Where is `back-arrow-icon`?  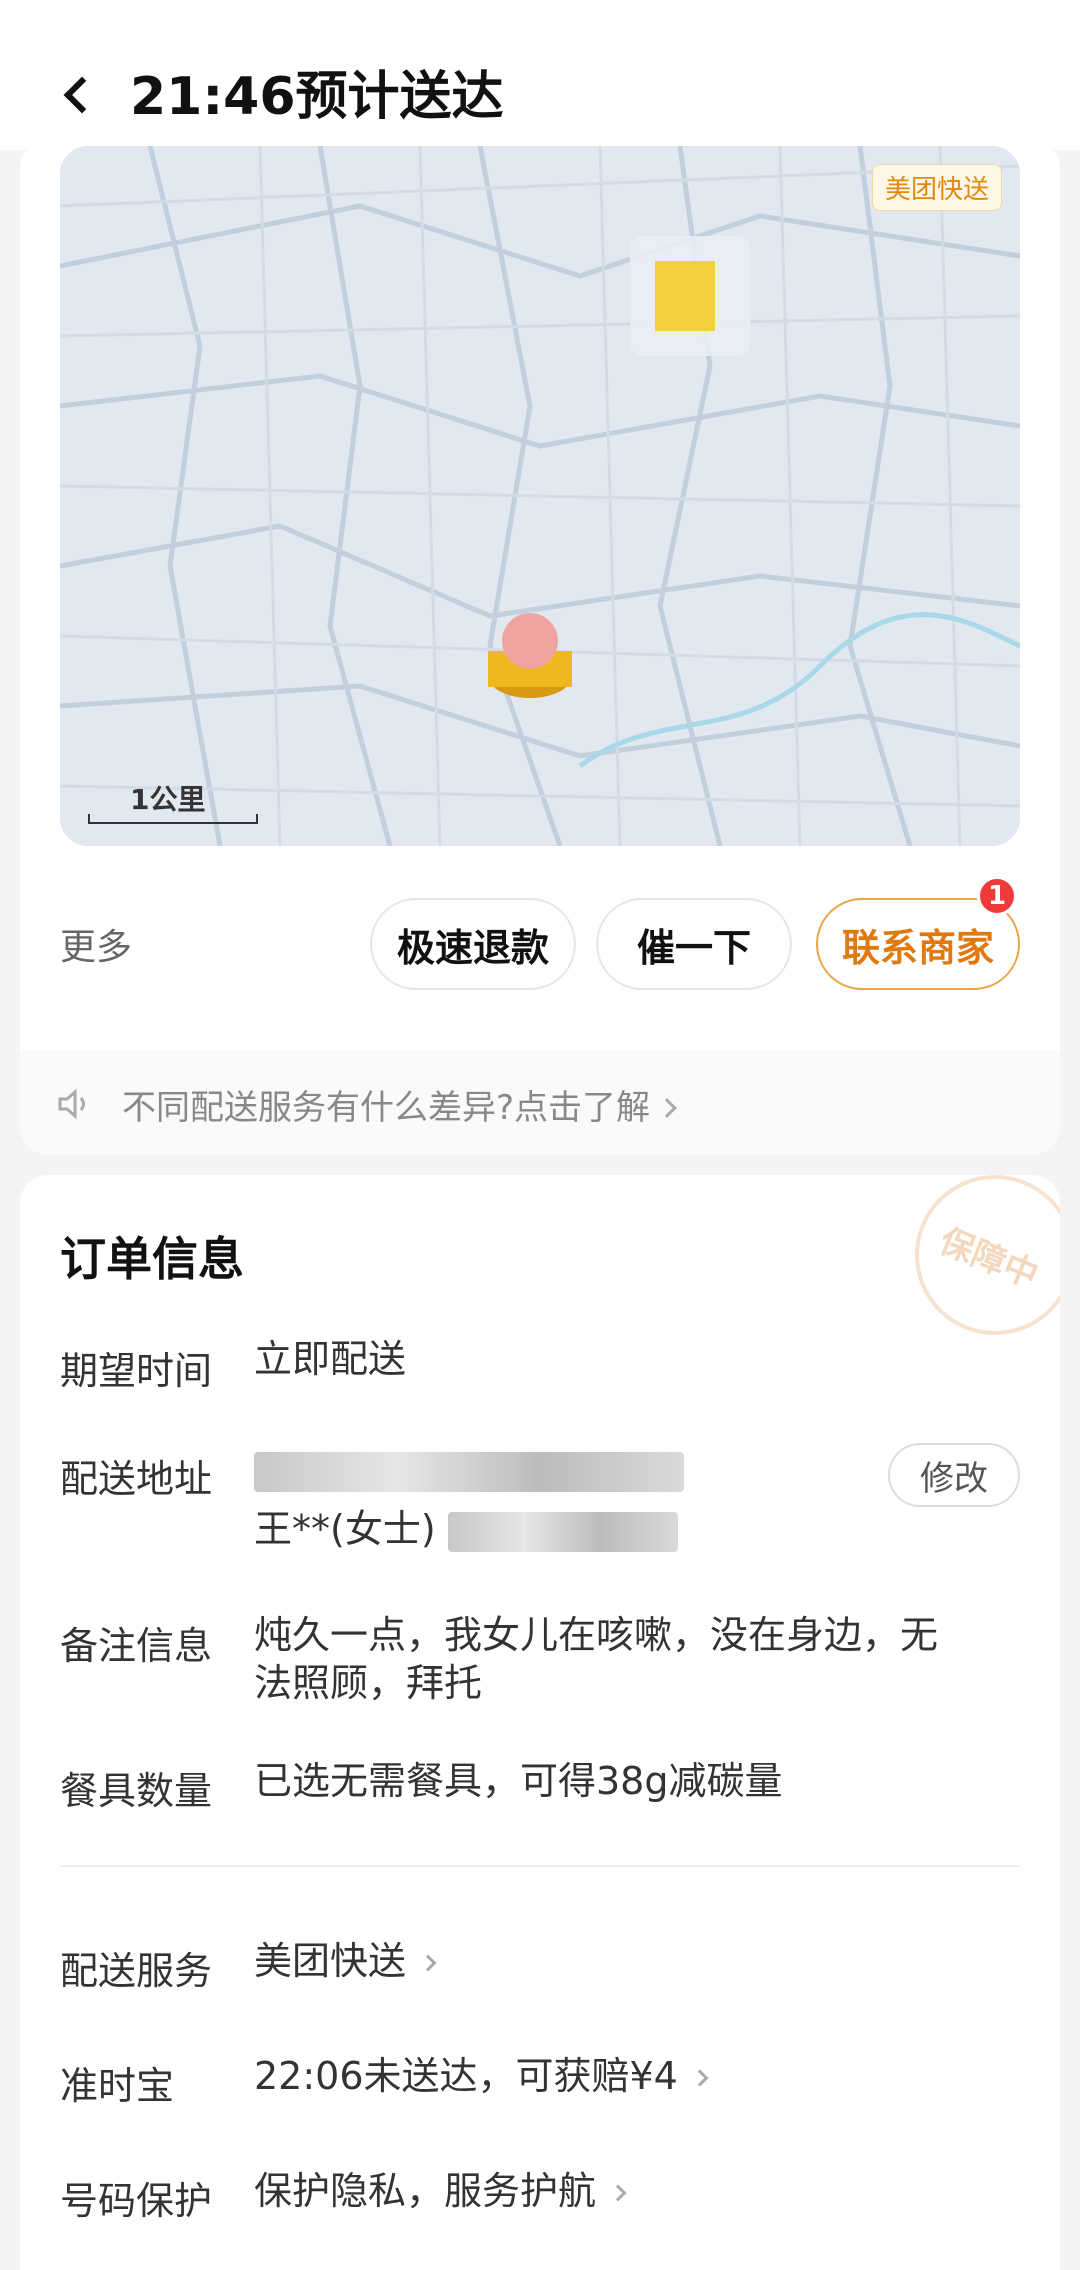 back-arrow-icon is located at coordinates (82, 95).